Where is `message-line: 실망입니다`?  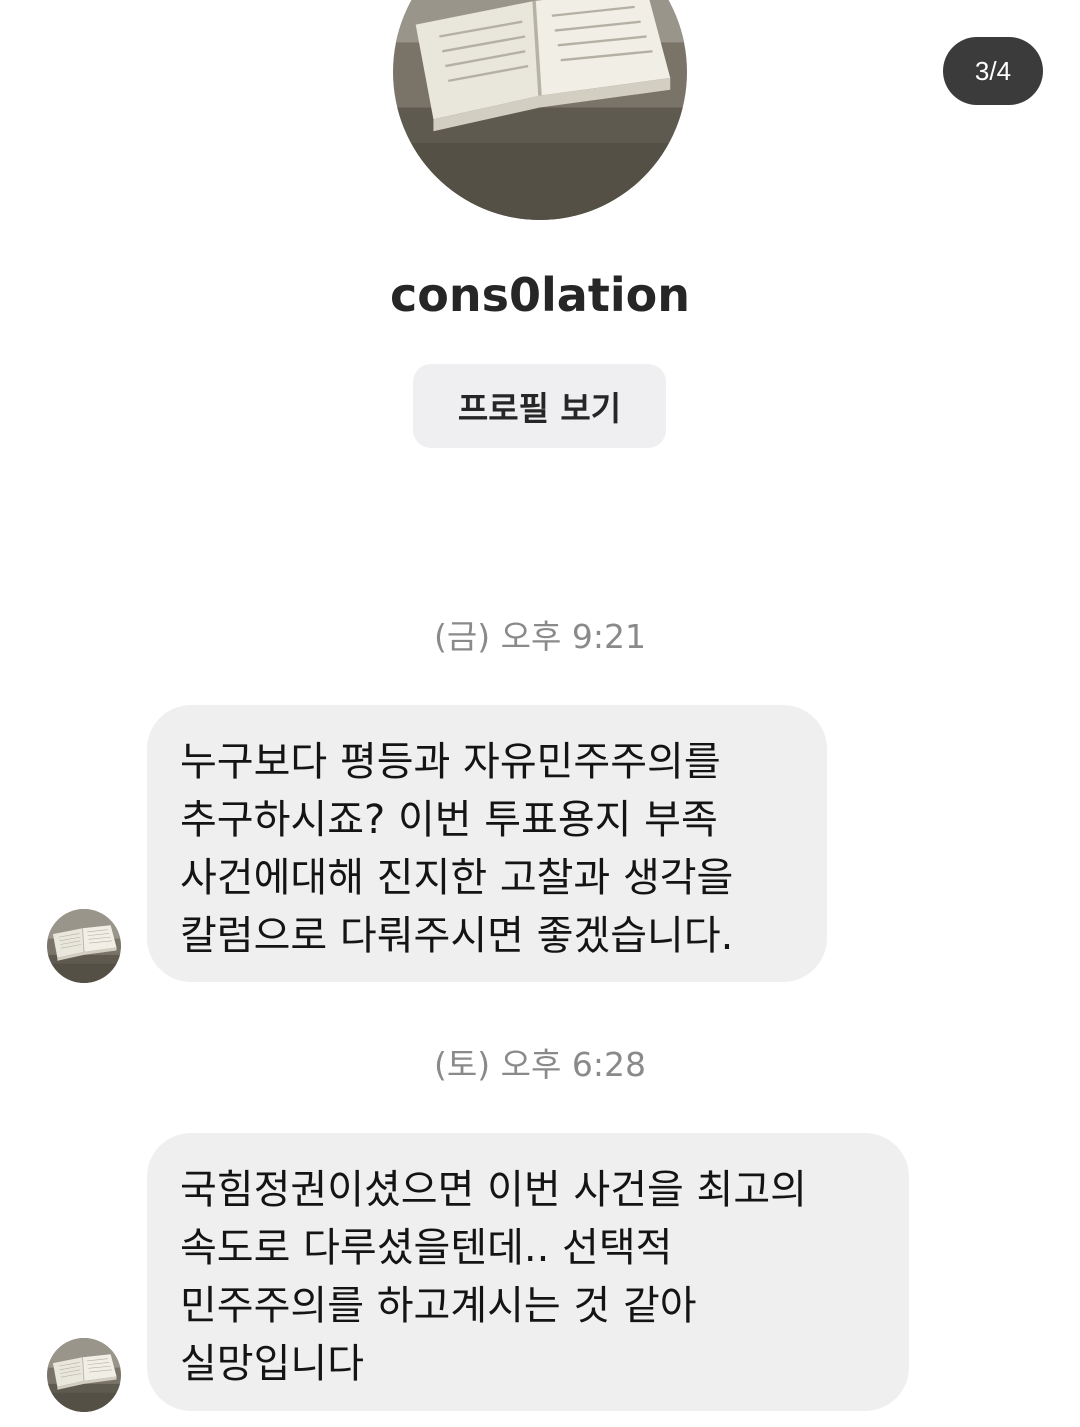
message-line: 실망입니다 is located at coordinates (272, 1364).